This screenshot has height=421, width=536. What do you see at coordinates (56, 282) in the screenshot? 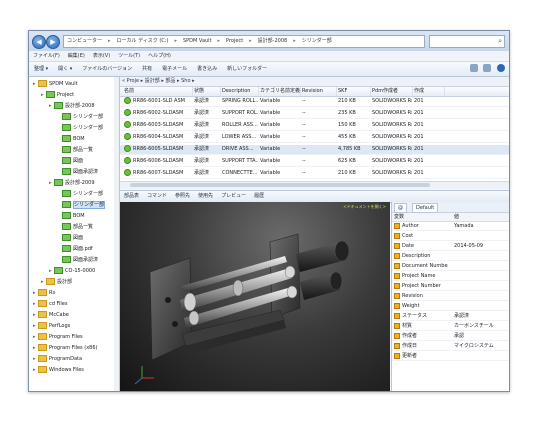
I see `tree-item: ▸ 設計部` at bounding box center [56, 282].